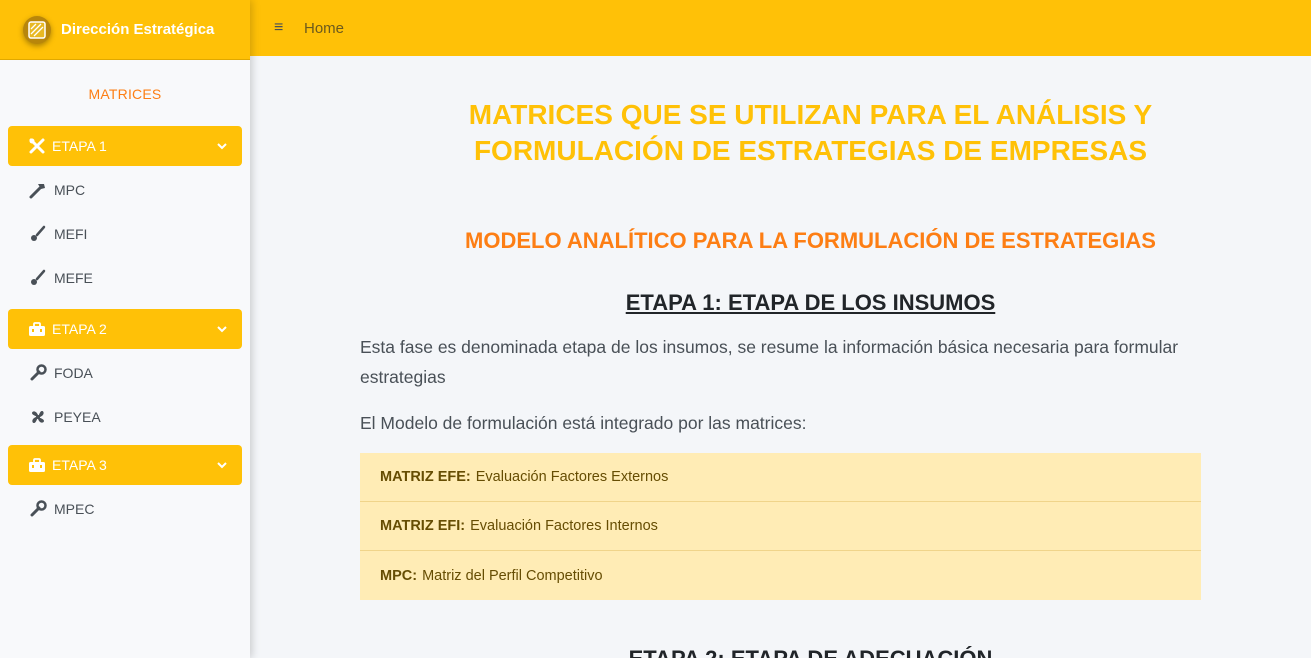 The width and height of the screenshot is (1311, 658). What do you see at coordinates (73, 278) in the screenshot?
I see `sidebar-item-label: MEFE` at bounding box center [73, 278].